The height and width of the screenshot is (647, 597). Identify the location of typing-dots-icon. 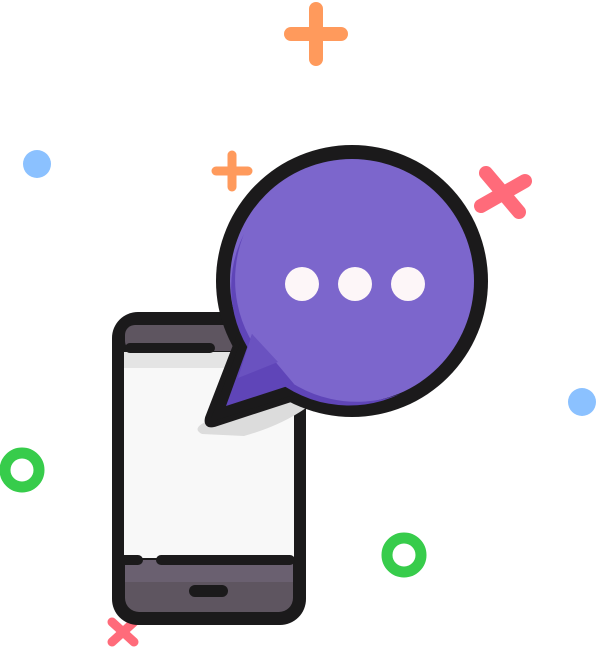
(355, 284).